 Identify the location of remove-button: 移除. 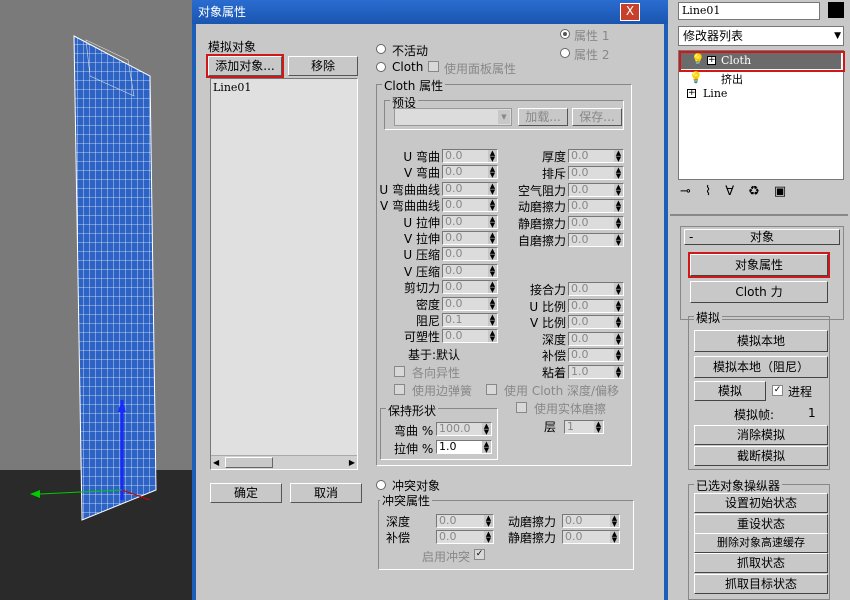
(323, 66).